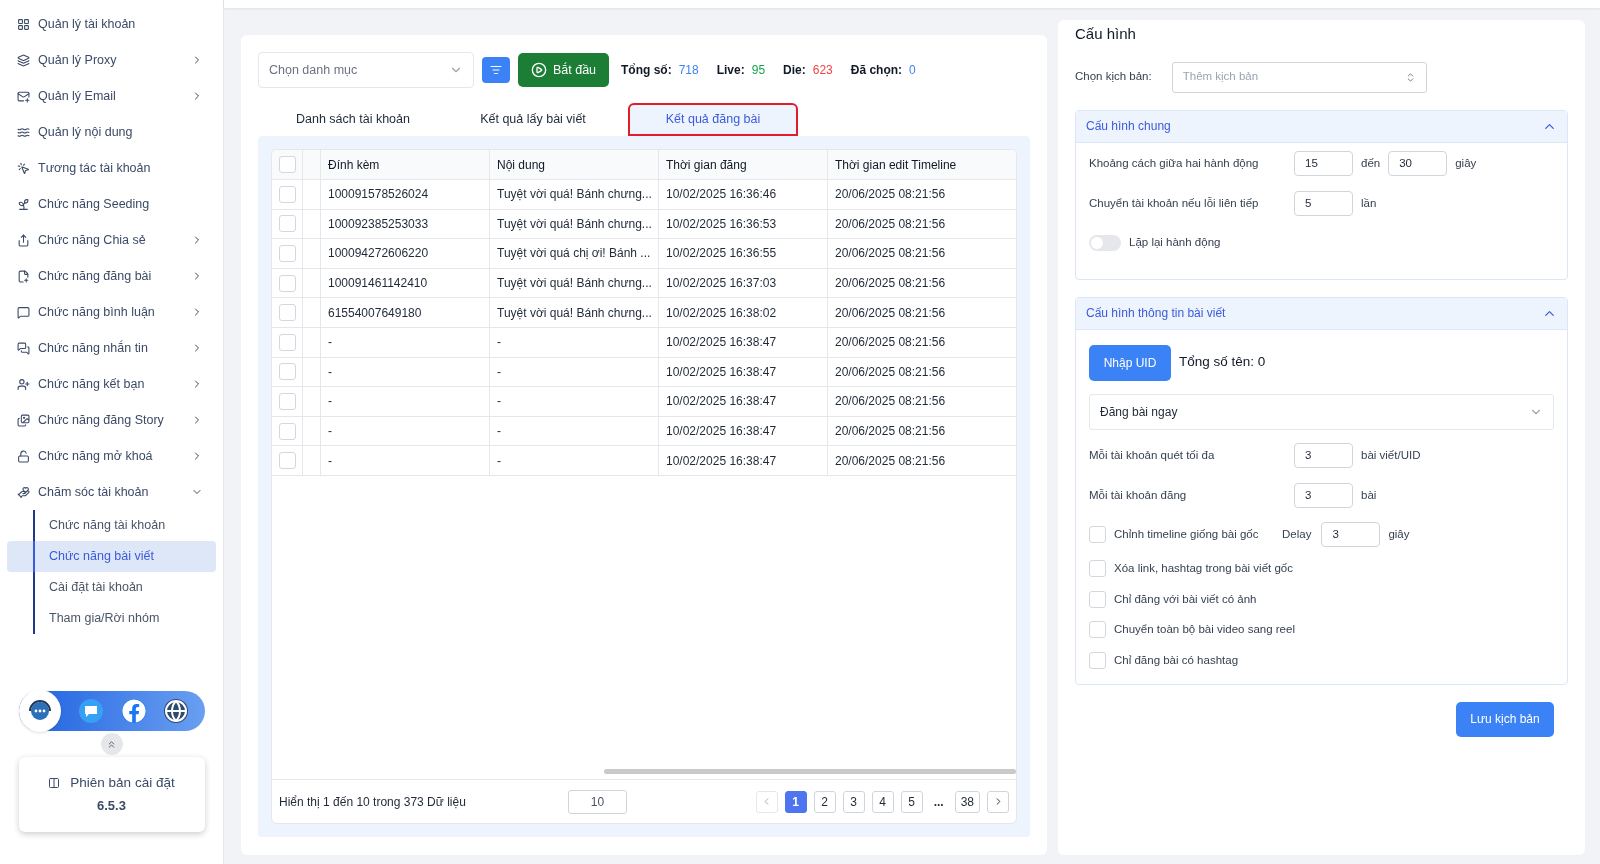 This screenshot has height=864, width=1600. What do you see at coordinates (766, 801) in the screenshot?
I see `previous-page-button` at bounding box center [766, 801].